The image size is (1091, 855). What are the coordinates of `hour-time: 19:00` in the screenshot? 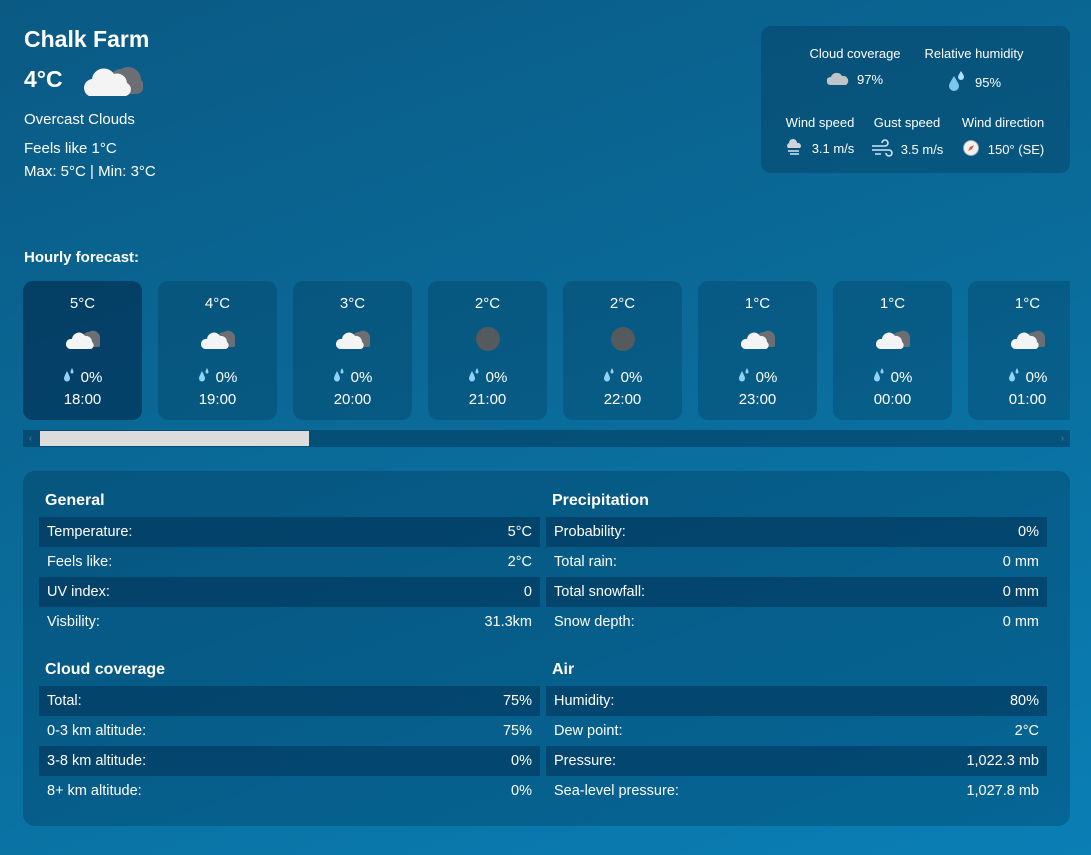 It's located at (217, 399).